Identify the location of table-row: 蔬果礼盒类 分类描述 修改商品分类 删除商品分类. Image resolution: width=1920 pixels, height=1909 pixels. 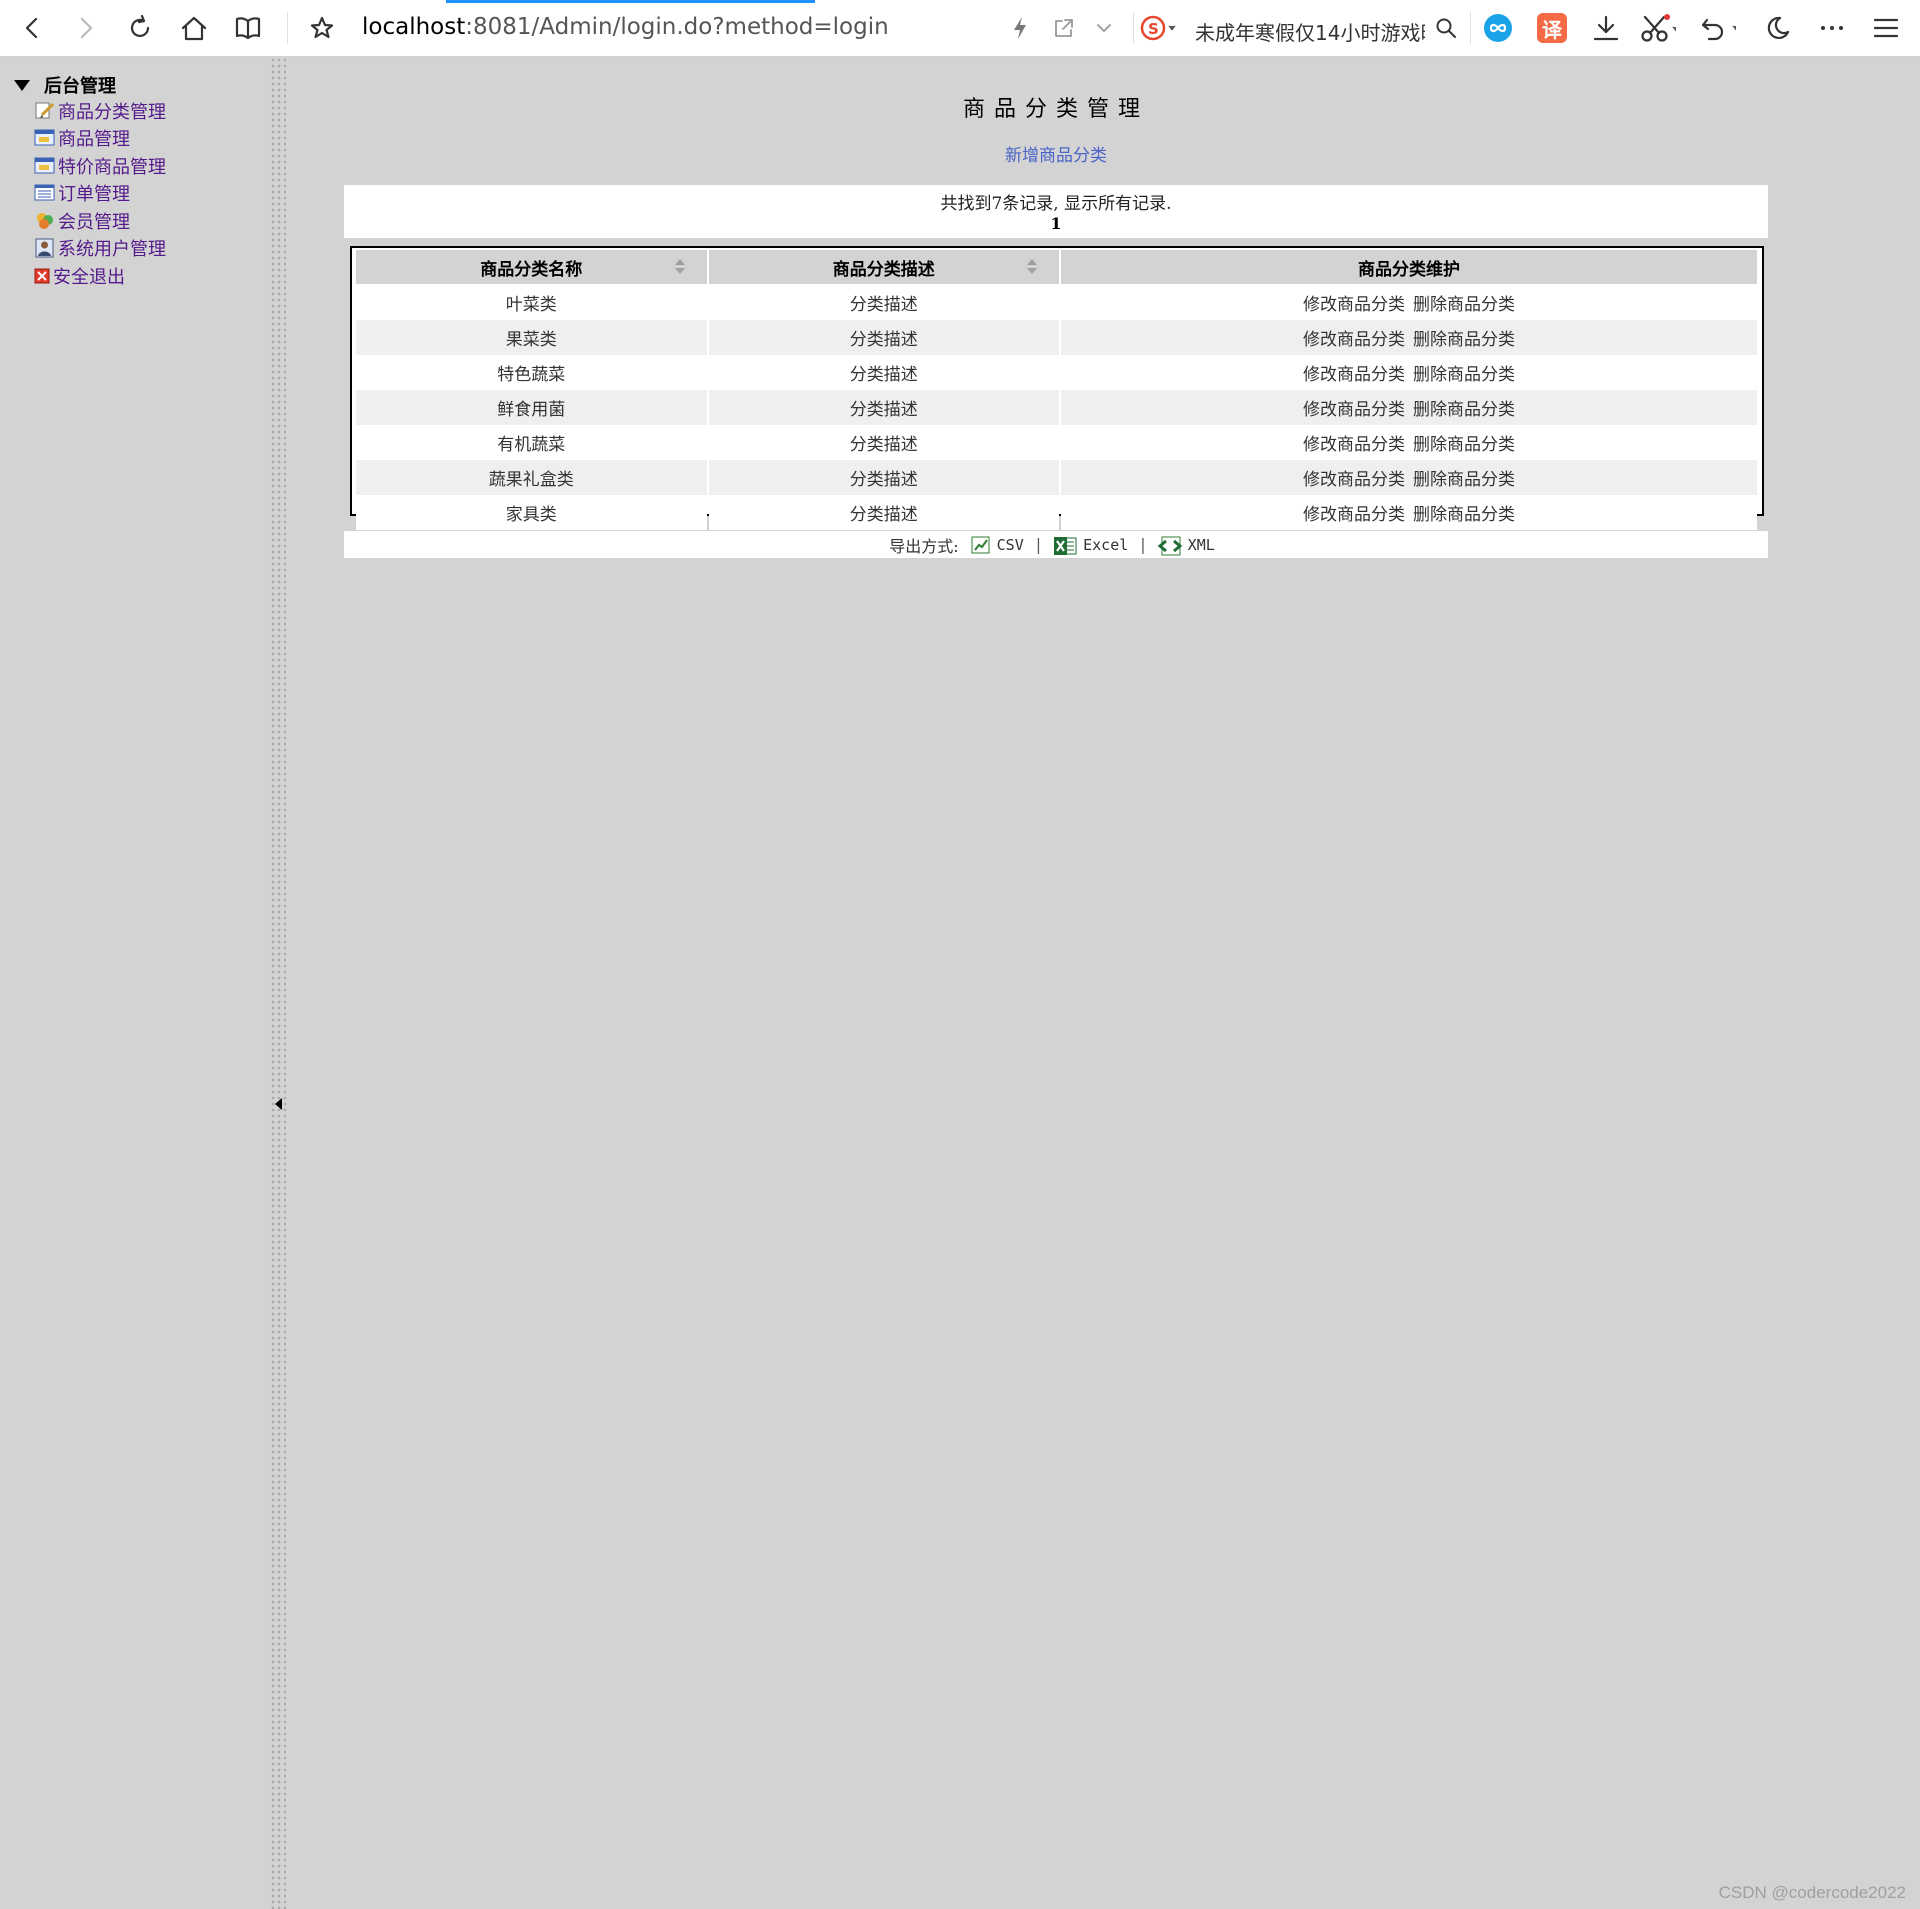
(1056, 477).